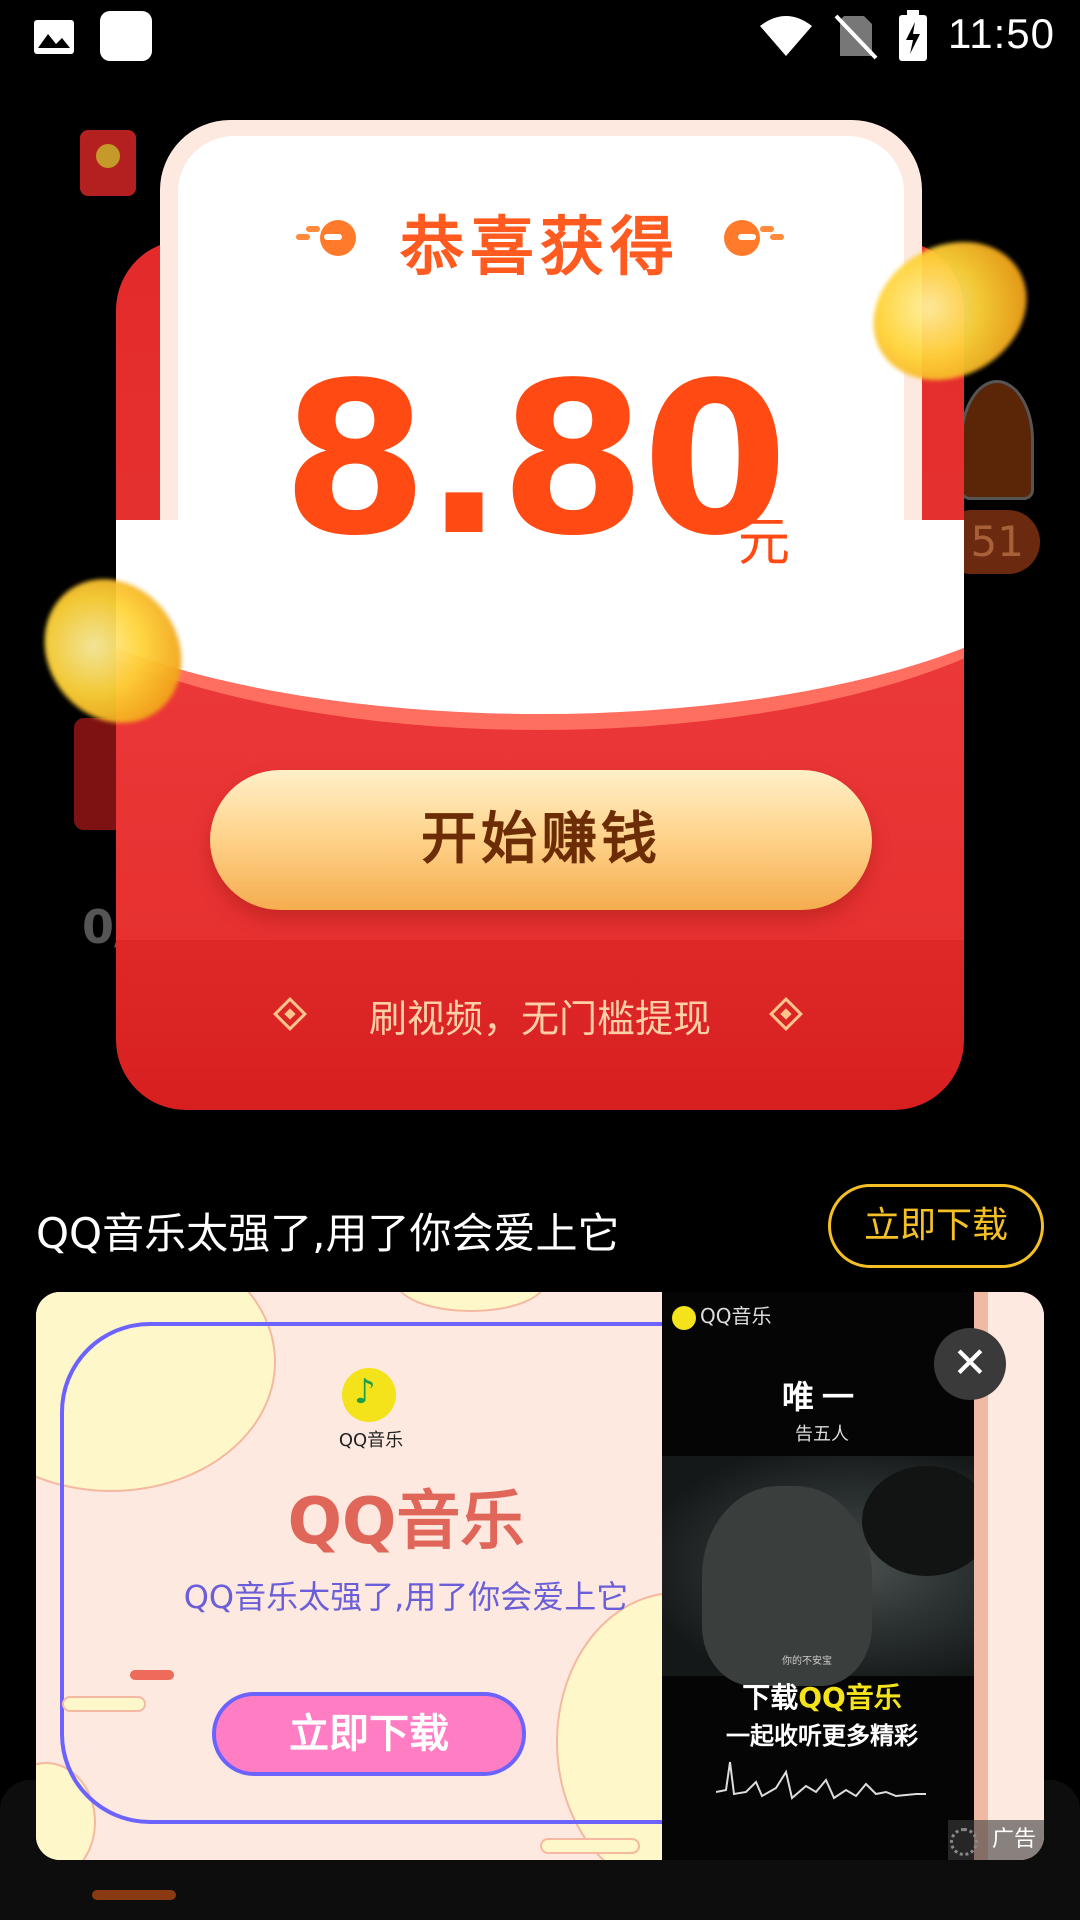 This screenshot has height=1920, width=1080. What do you see at coordinates (371, 1440) in the screenshot?
I see `ad-logo-text: QQ音乐` at bounding box center [371, 1440].